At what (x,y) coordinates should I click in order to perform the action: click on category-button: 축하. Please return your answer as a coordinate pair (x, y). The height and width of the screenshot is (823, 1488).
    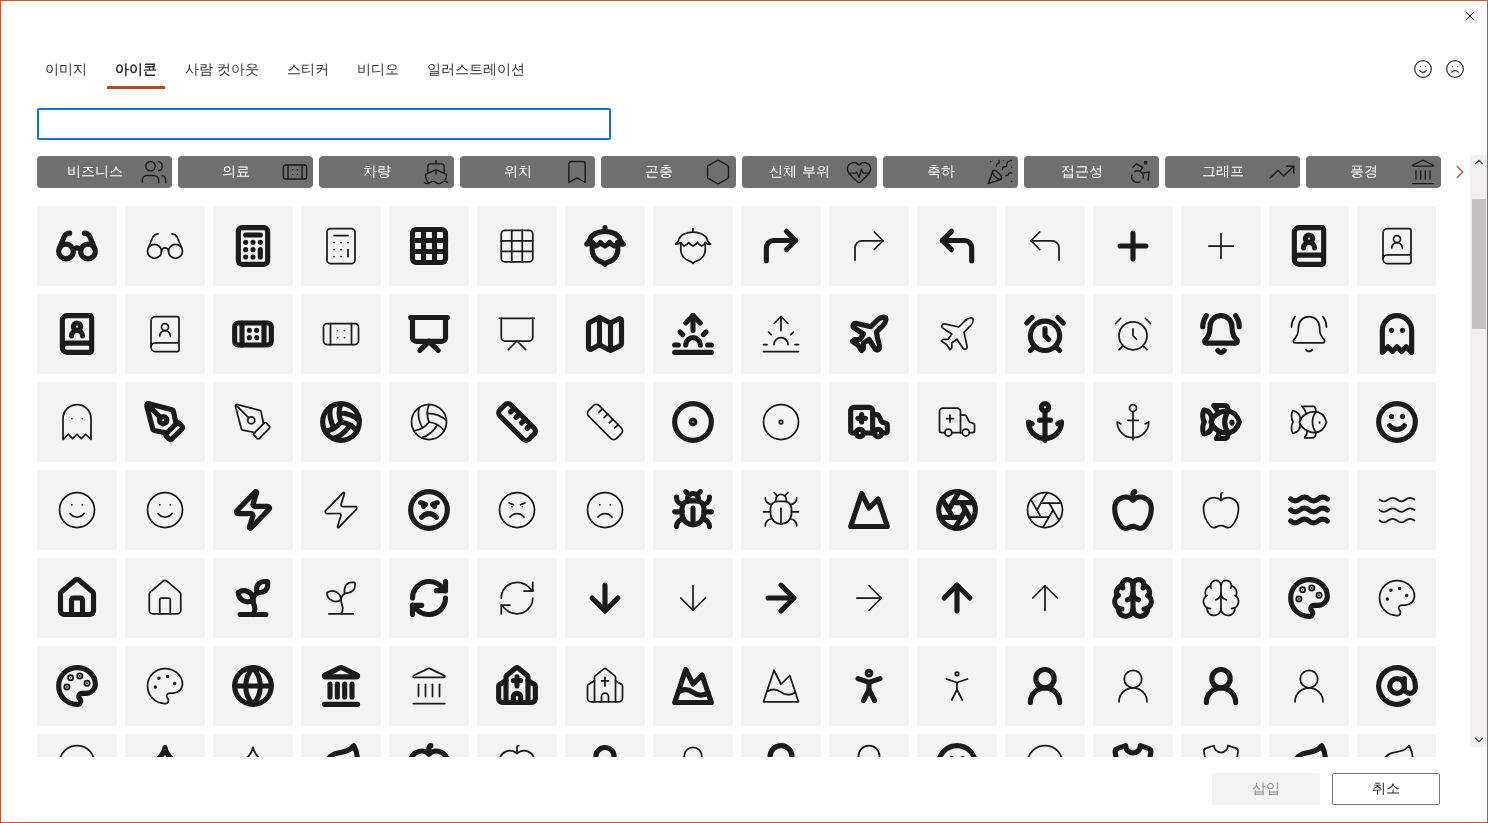
    Looking at the image, I should click on (950, 172).